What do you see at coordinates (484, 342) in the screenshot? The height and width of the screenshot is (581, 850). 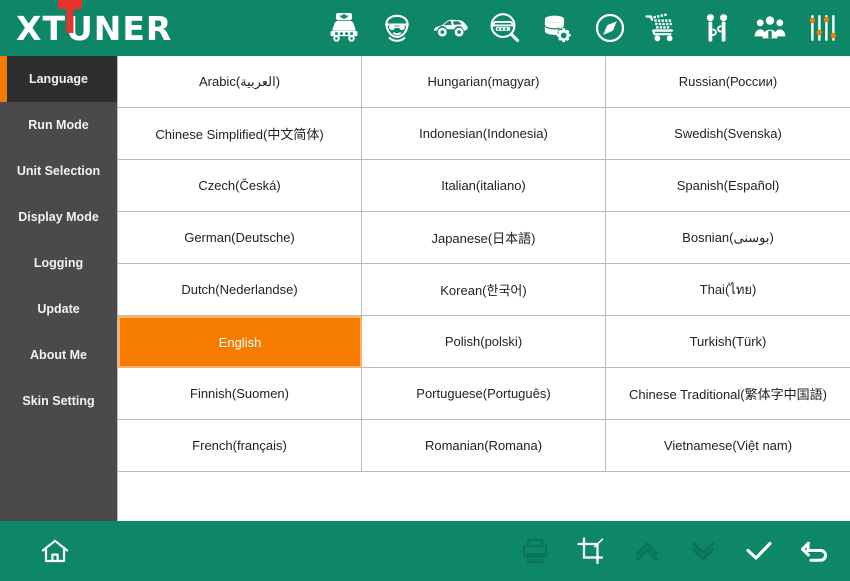 I see `language-cell: Polish(polski)` at bounding box center [484, 342].